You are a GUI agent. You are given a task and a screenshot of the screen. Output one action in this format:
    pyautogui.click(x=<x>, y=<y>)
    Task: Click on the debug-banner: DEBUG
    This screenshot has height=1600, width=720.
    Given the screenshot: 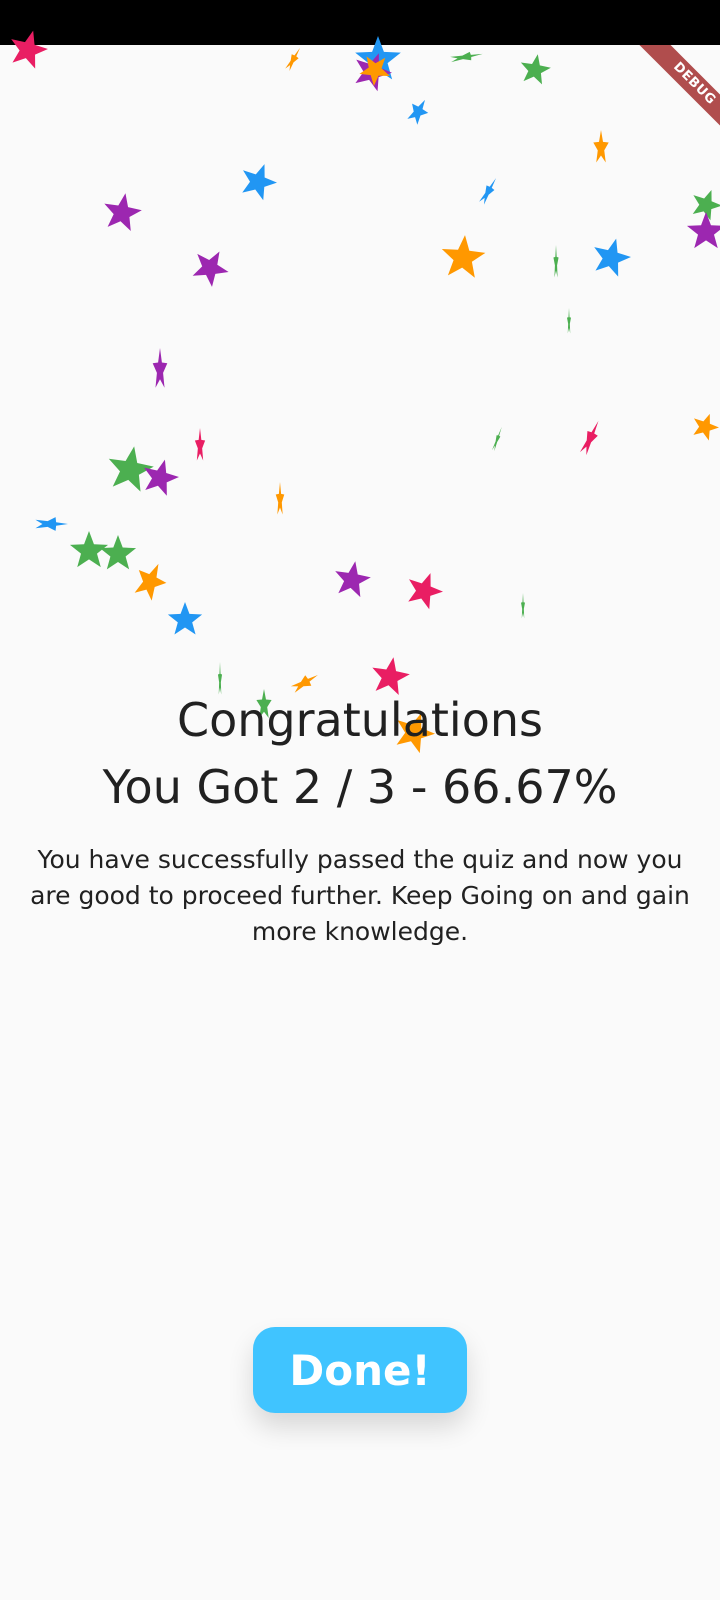 What is the action you would take?
    pyautogui.click(x=665, y=100)
    